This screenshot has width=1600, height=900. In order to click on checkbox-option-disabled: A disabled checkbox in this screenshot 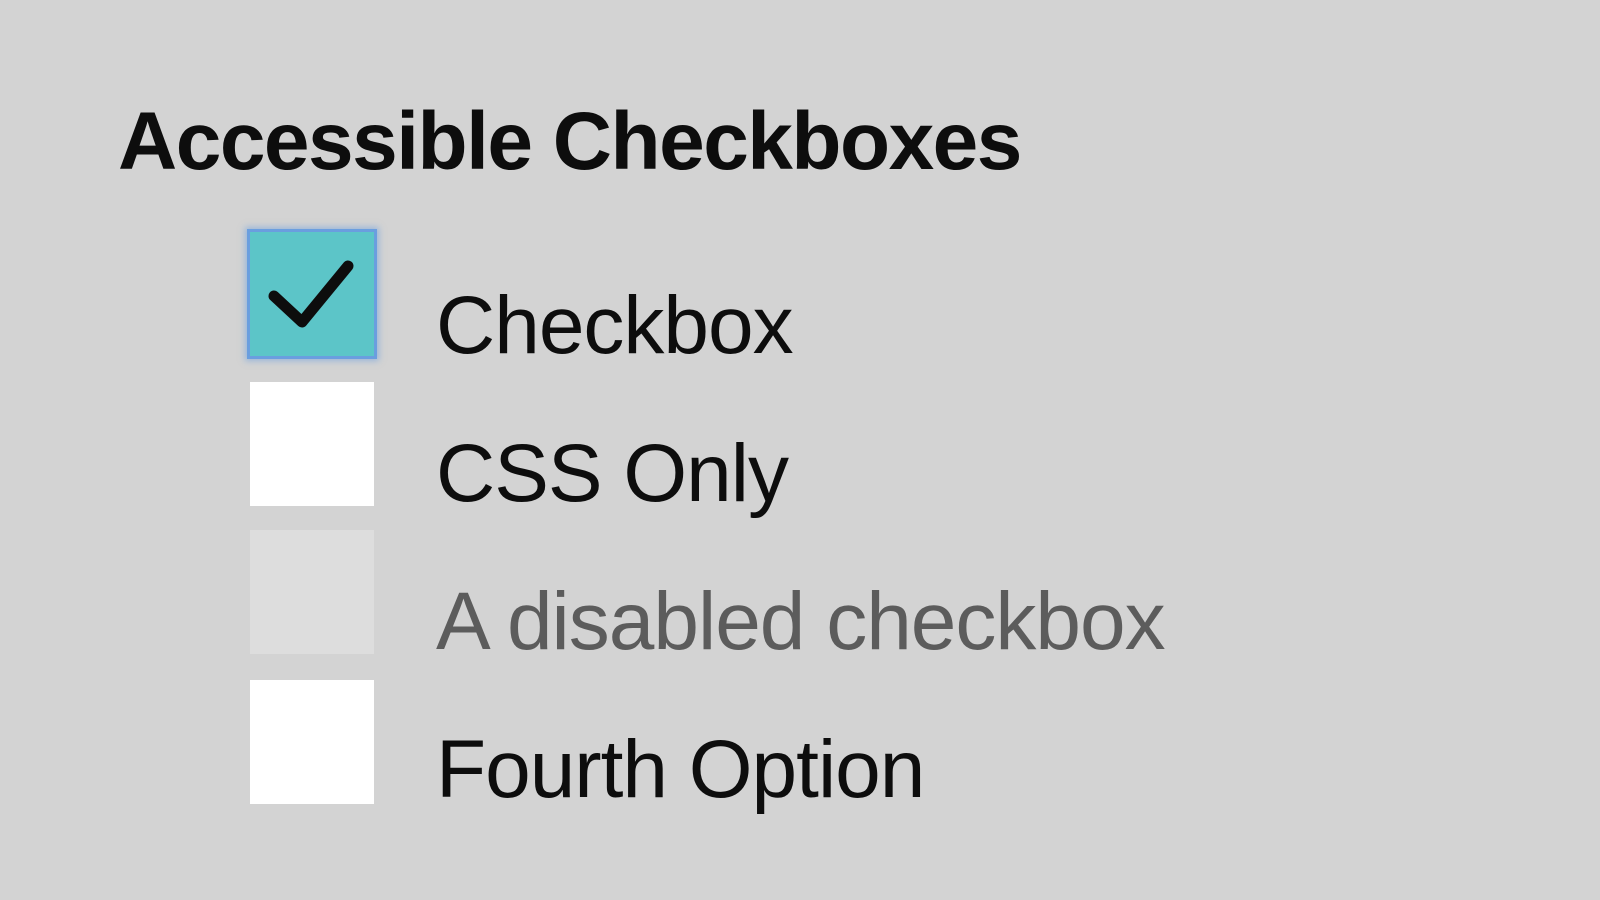, I will do `click(850, 598)`.